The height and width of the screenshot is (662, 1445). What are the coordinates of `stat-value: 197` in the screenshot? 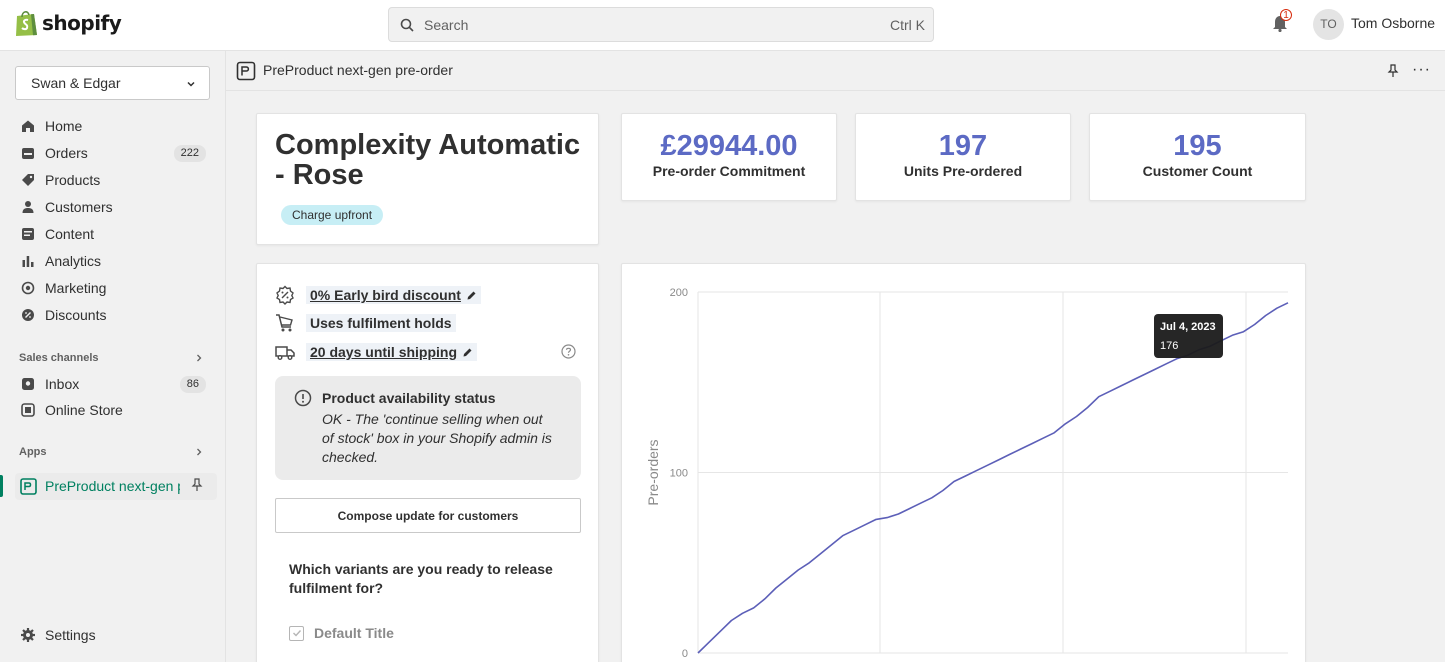 It's located at (963, 146).